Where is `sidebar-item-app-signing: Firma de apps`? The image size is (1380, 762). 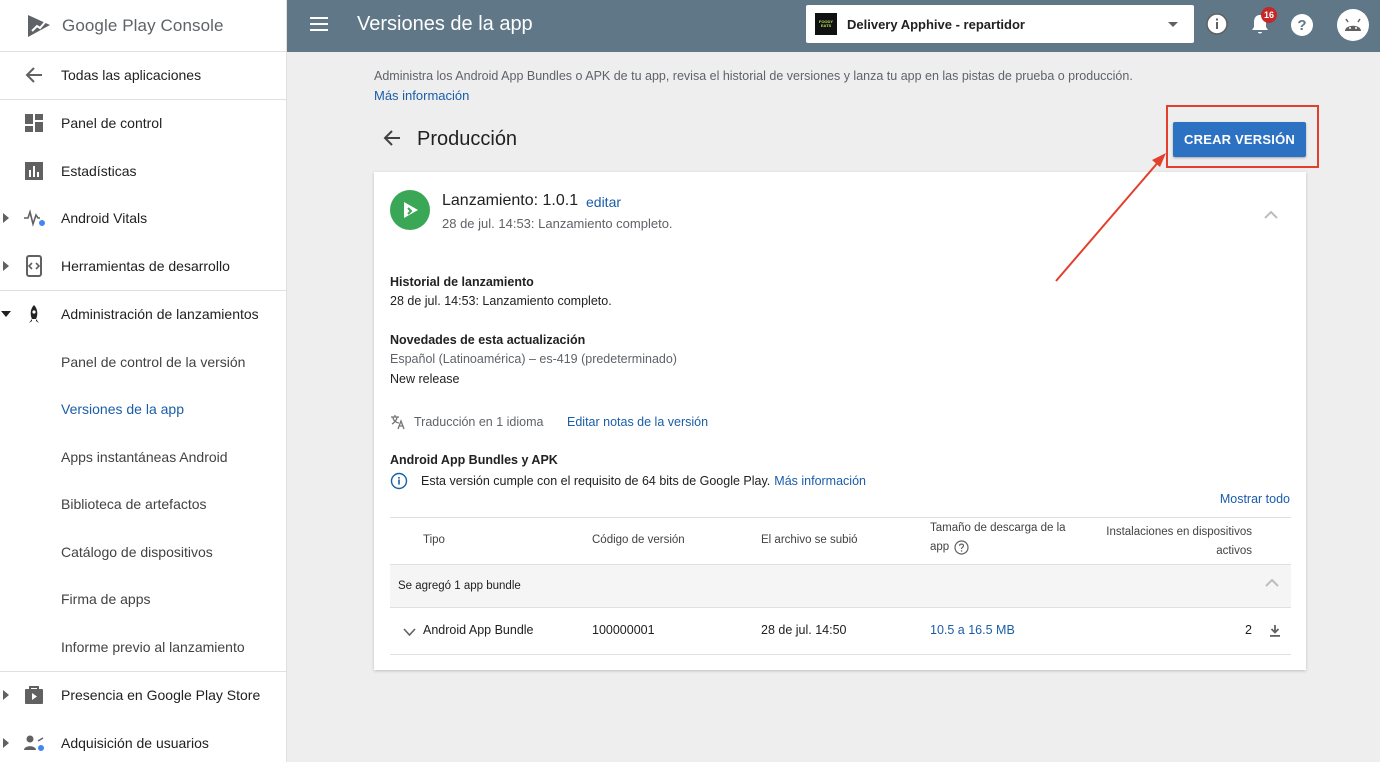 sidebar-item-app-signing: Firma de apps is located at coordinates (143, 600).